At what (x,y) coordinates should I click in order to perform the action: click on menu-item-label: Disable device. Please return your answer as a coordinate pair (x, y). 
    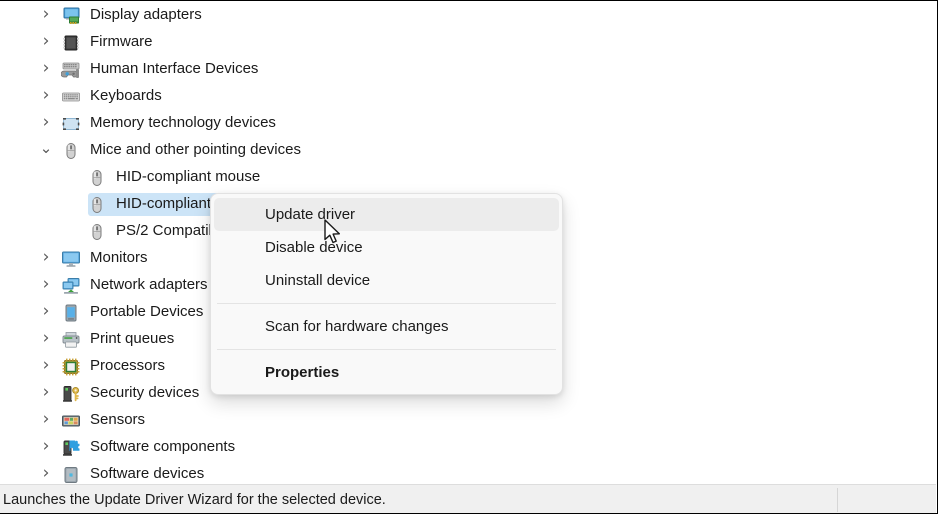
    Looking at the image, I should click on (314, 247).